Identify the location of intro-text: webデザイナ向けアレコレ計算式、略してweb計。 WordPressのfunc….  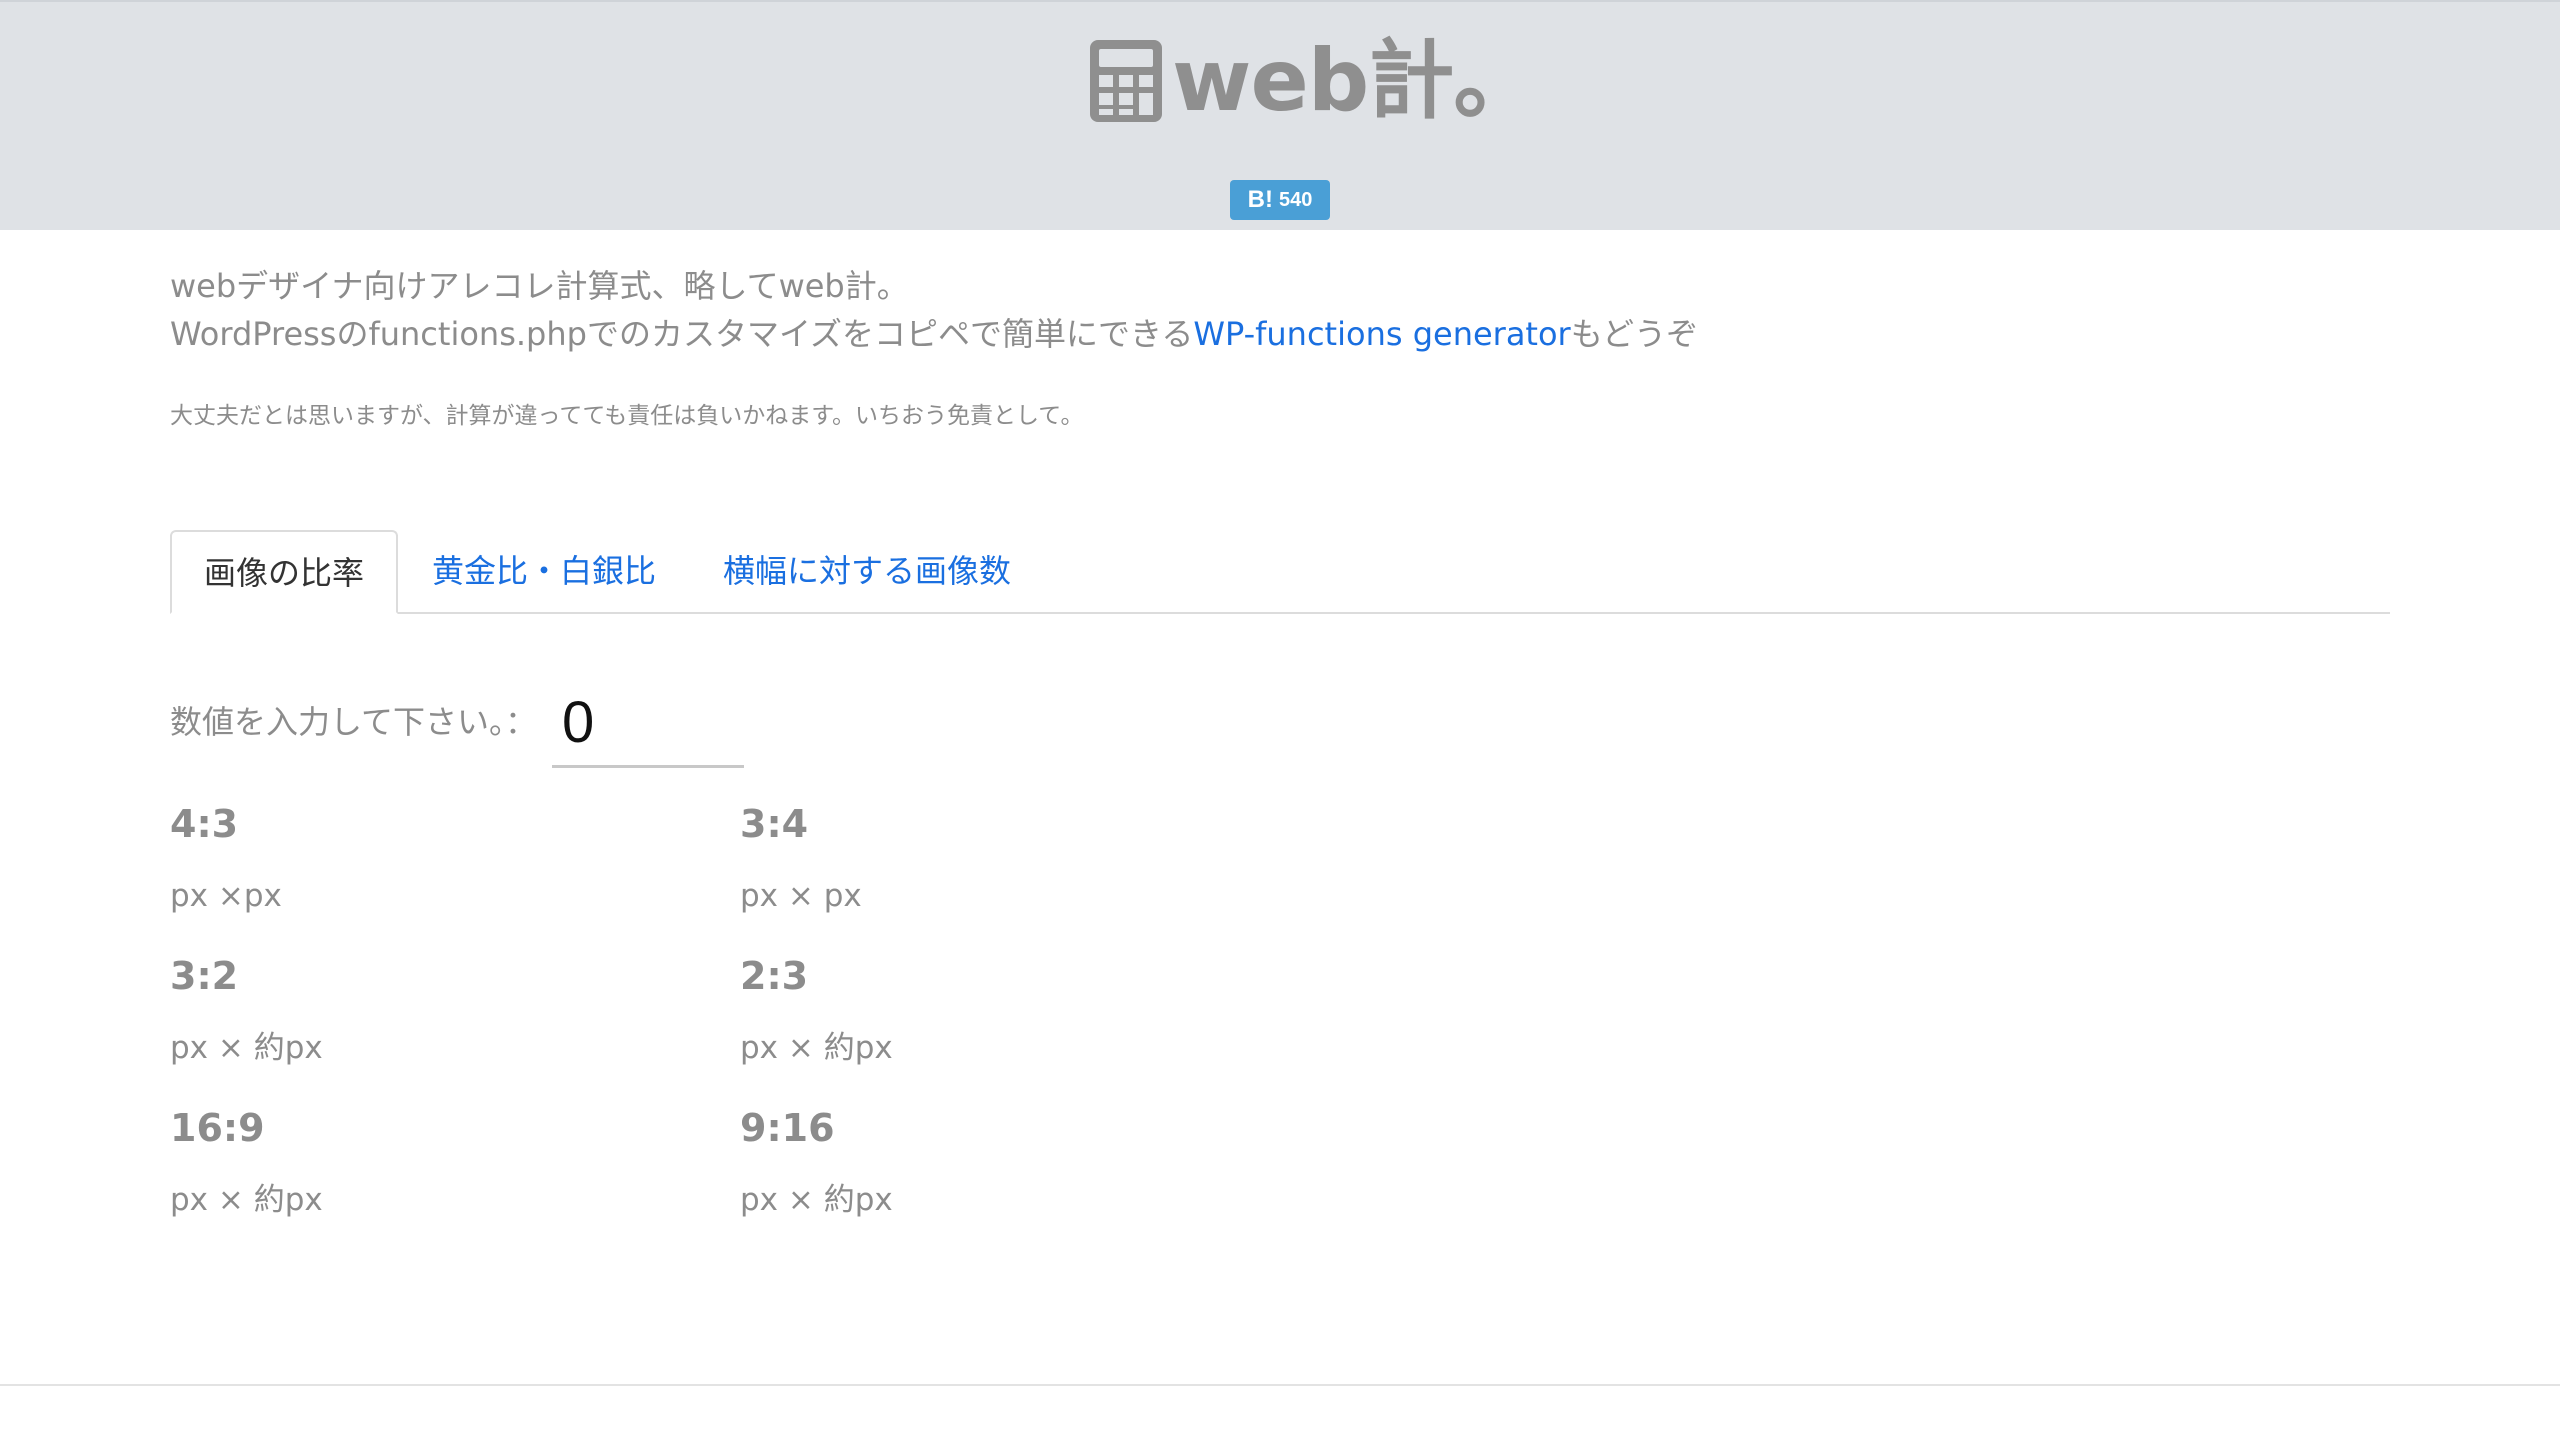
(934, 310).